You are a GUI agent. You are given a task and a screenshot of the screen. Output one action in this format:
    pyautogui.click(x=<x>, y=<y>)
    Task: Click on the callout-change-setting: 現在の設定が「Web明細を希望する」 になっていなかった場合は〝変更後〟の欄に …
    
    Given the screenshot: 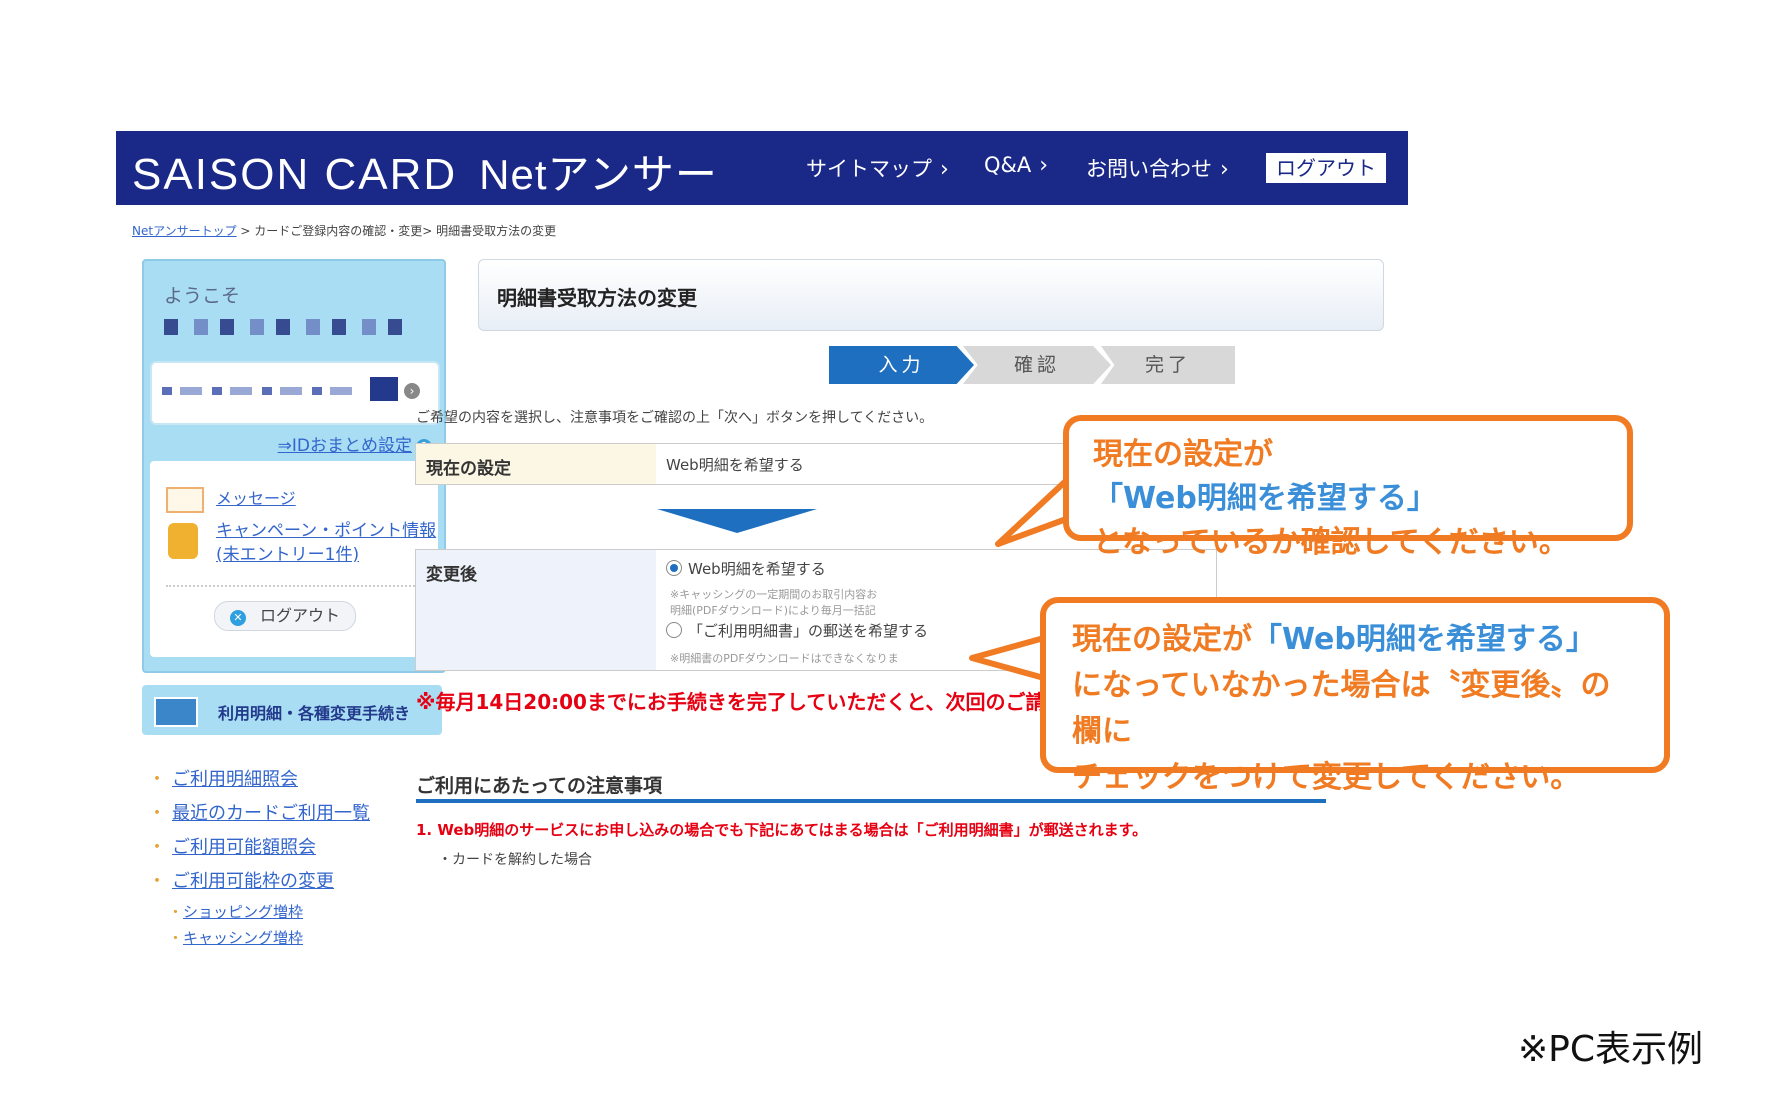 What is the action you would take?
    pyautogui.click(x=1355, y=696)
    